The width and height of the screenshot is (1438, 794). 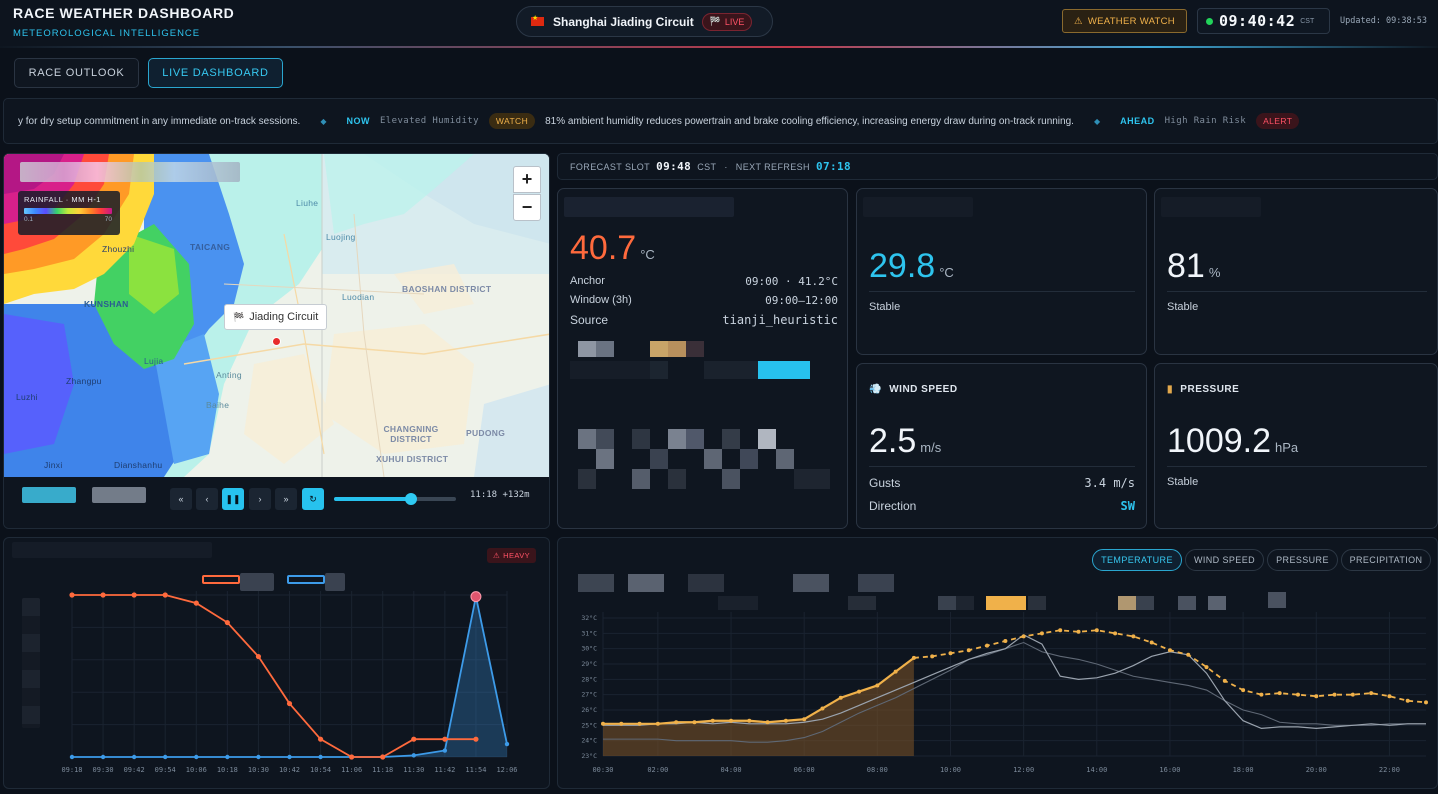 I want to click on next-refresh-value: 07:18, so click(x=833, y=166).